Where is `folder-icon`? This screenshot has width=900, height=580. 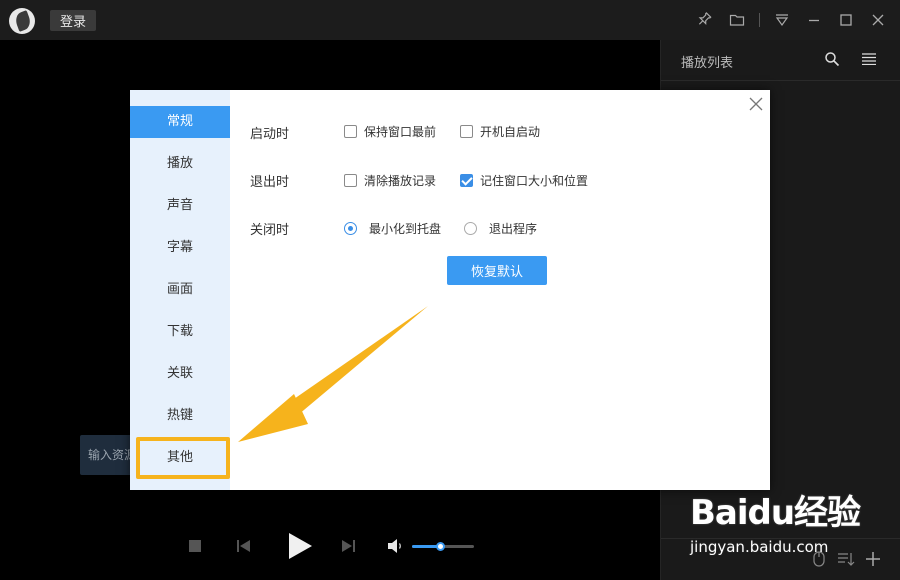 folder-icon is located at coordinates (737, 20).